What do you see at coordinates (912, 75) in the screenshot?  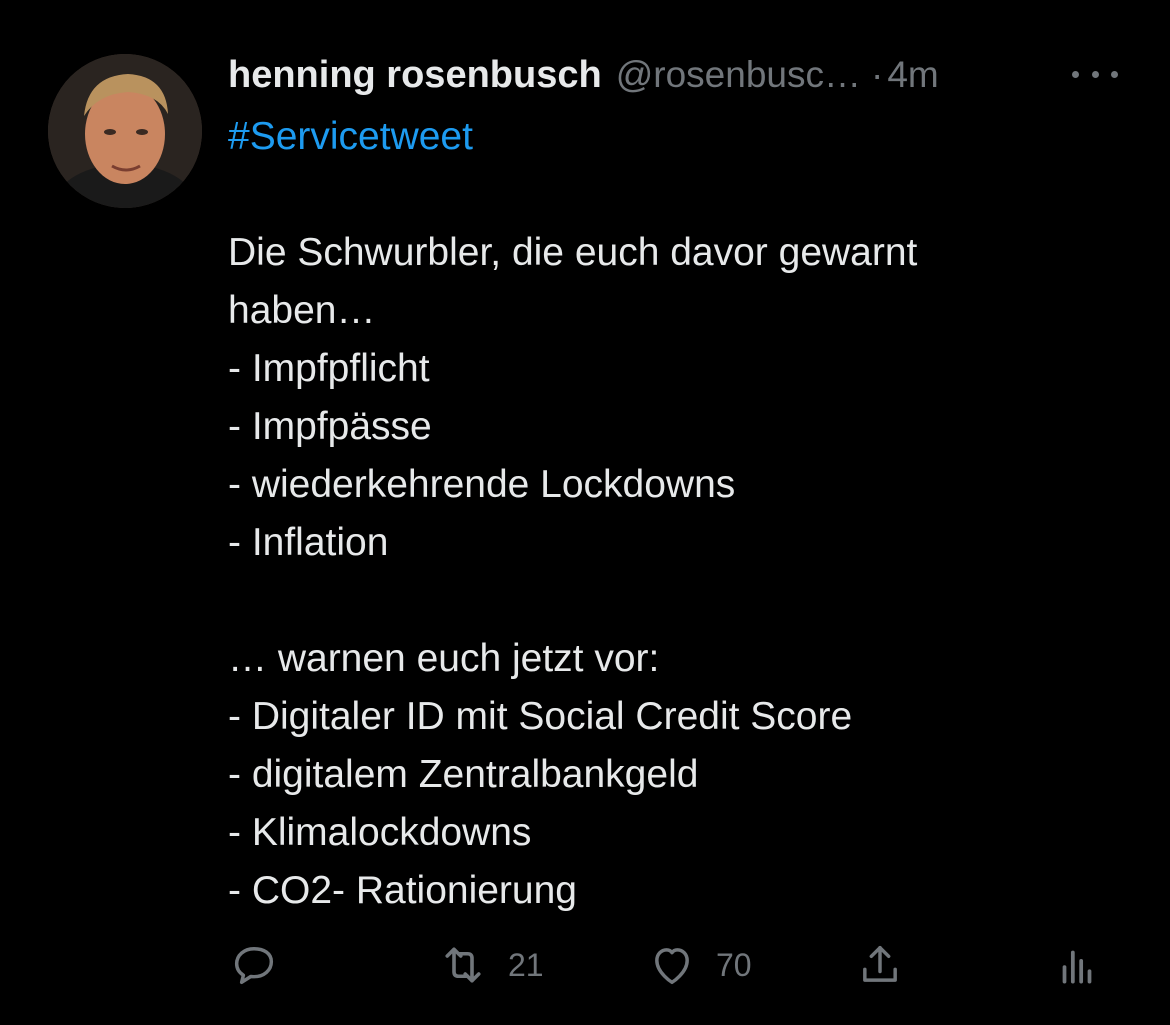 I see `tweet-timestamp: 4m` at bounding box center [912, 75].